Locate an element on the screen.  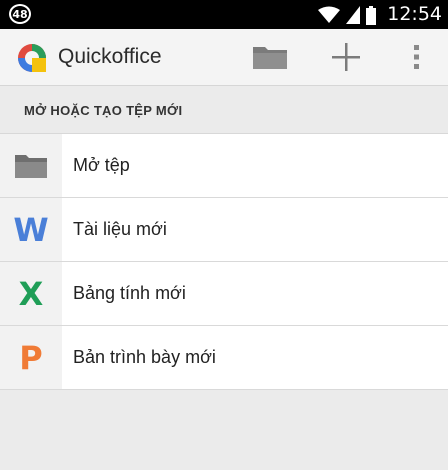
item-label: Bản trình bày mới is located at coordinates (144, 357).